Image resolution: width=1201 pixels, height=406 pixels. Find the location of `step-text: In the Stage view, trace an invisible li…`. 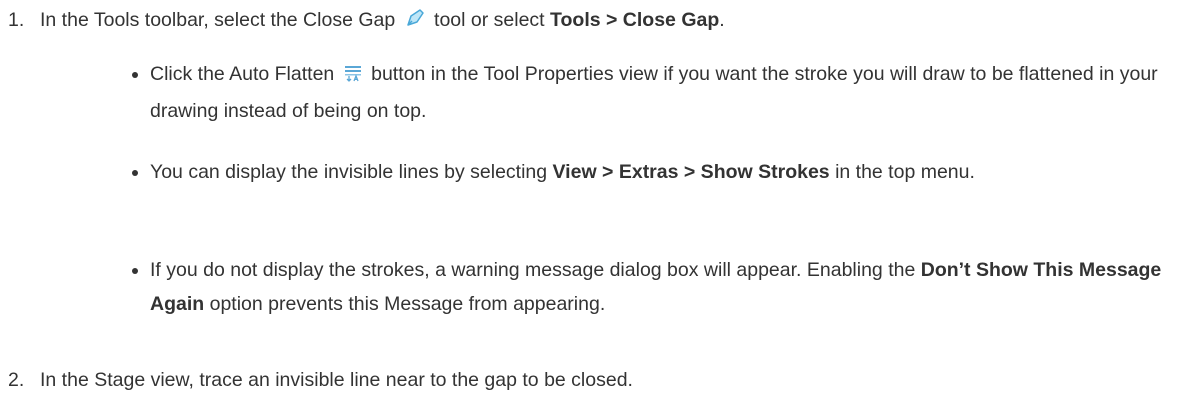

step-text: In the Stage view, trace an invisible li… is located at coordinates (336, 380).